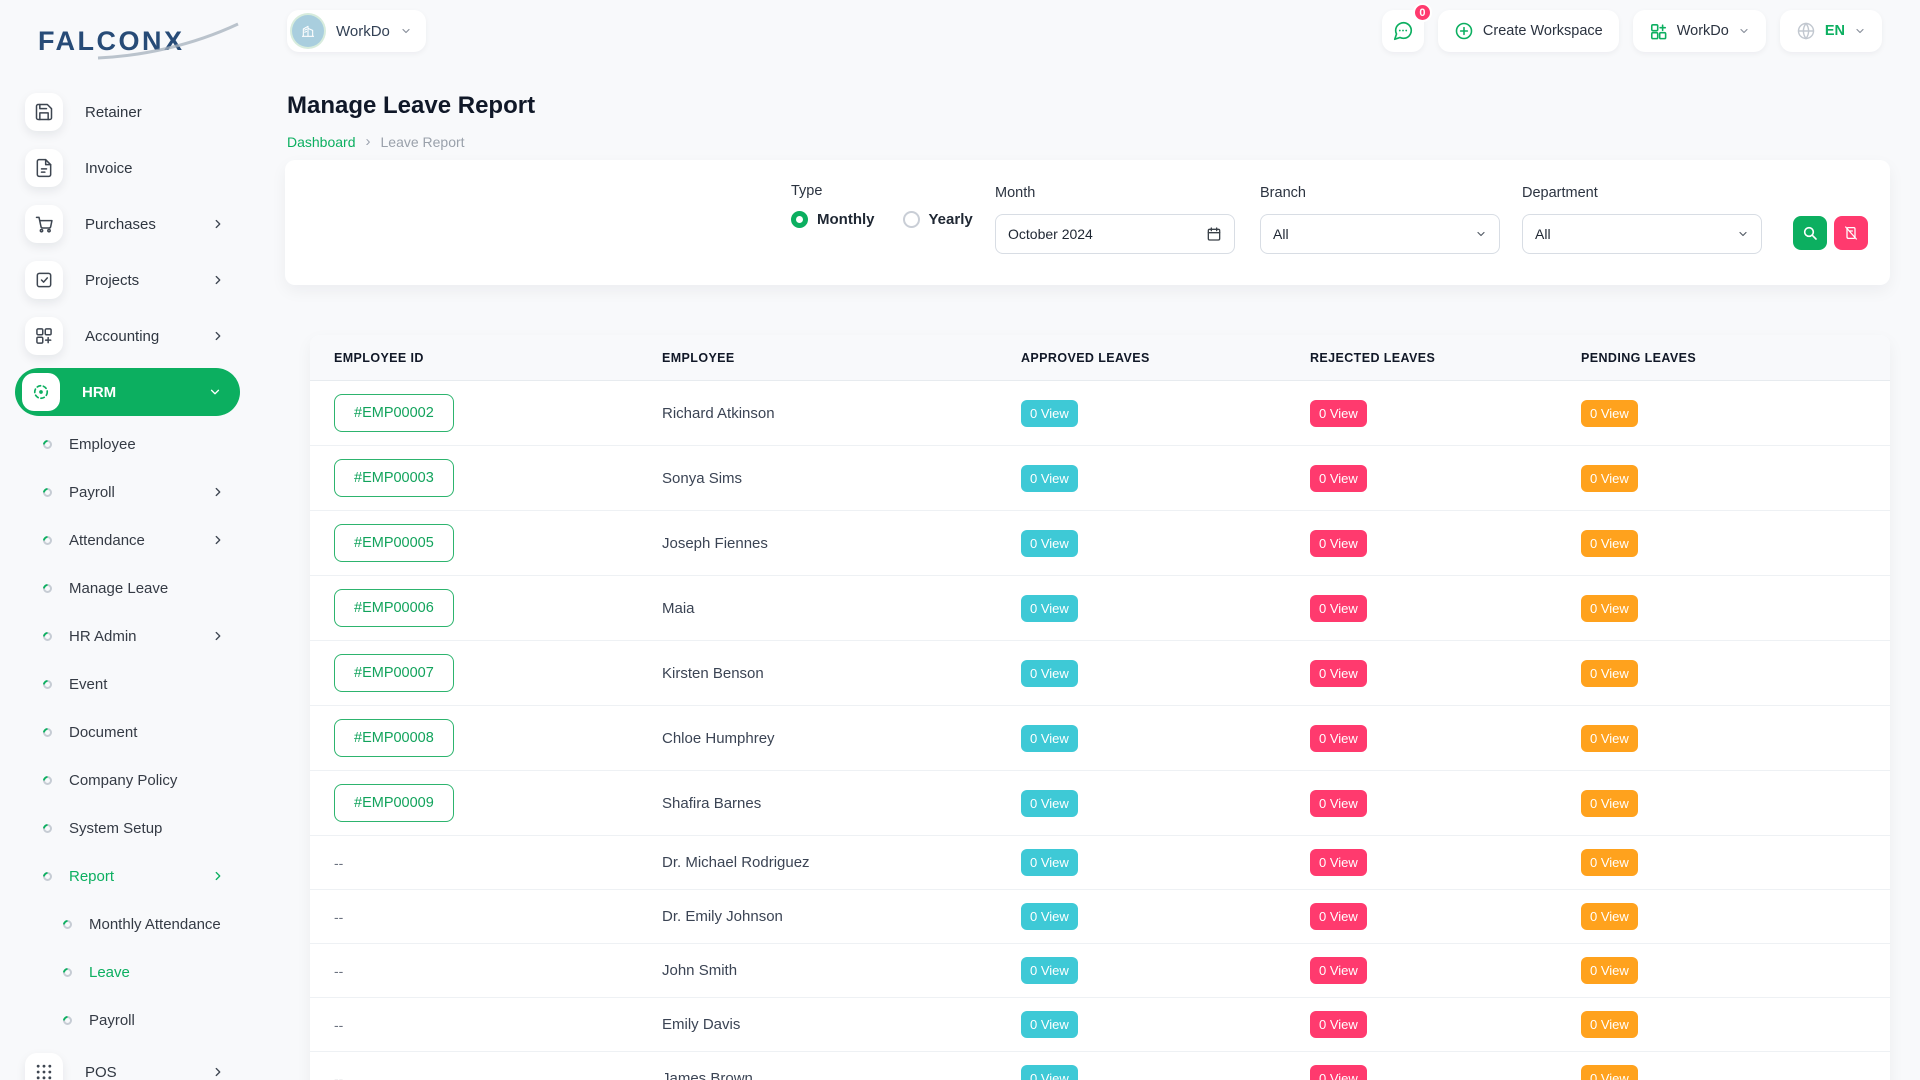 This screenshot has height=1080, width=1920. I want to click on sidebar-item-document: Document, so click(127, 732).